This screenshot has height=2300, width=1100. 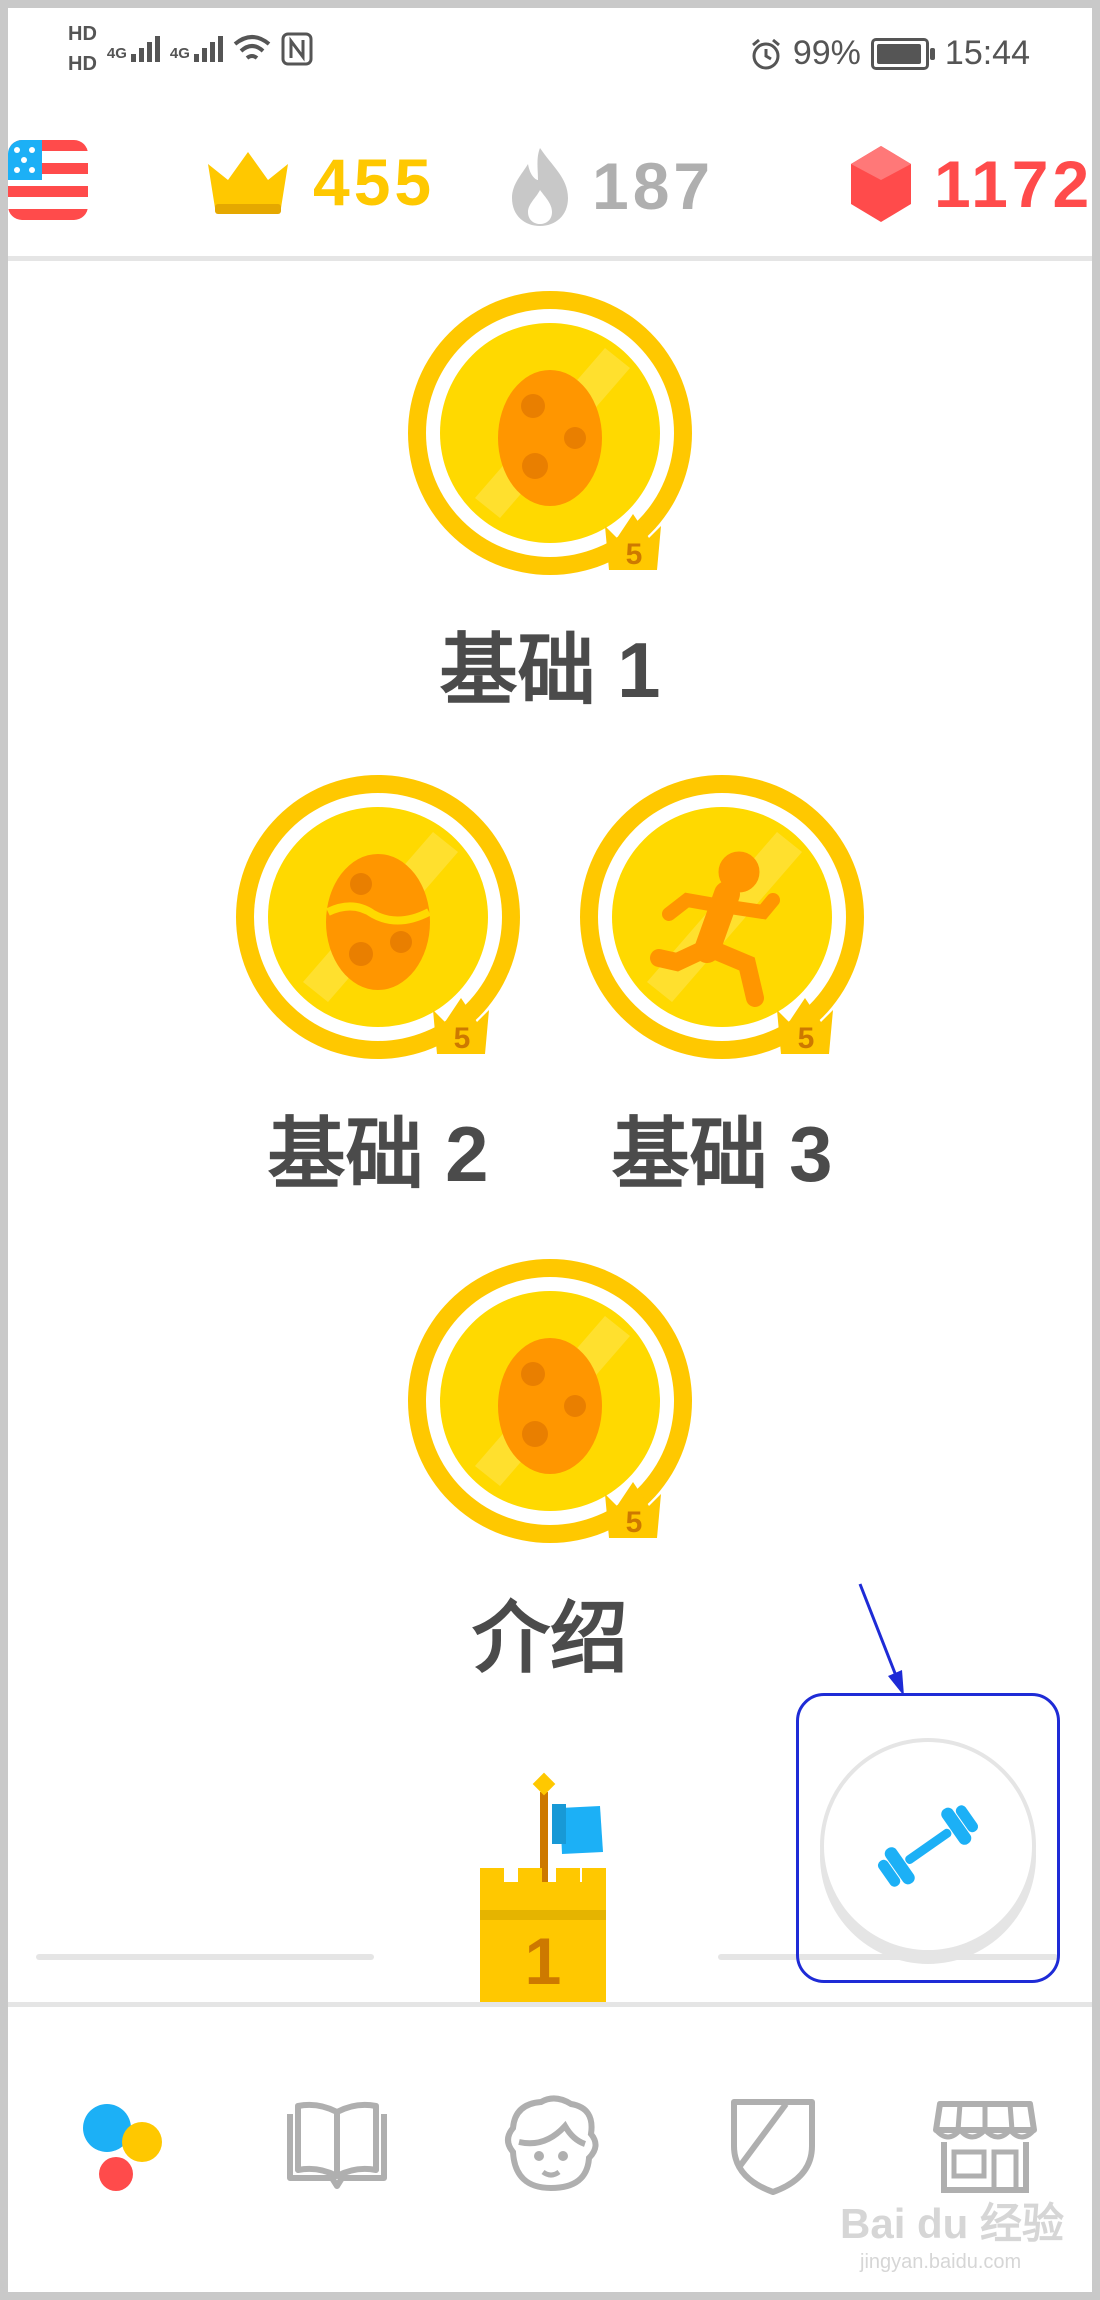 What do you see at coordinates (297, 49) in the screenshot?
I see `nfc-icon` at bounding box center [297, 49].